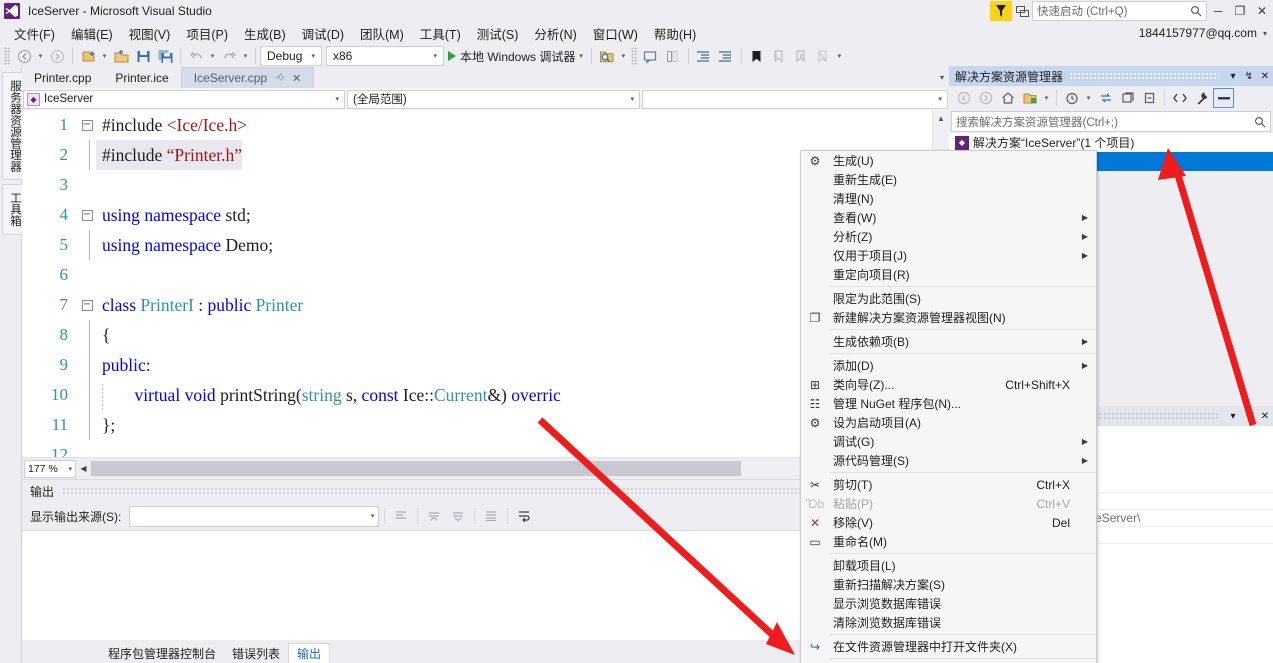 This screenshot has width=1273, height=663. I want to click on navbar-scope-third-combo: ▾, so click(795, 99).